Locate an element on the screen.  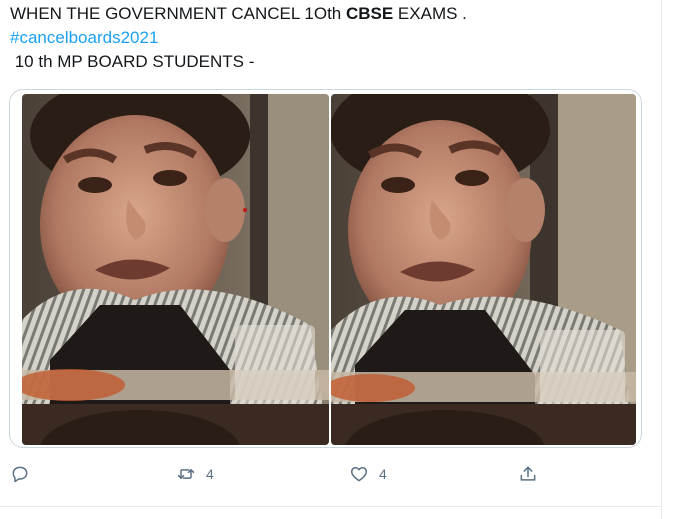
tweet-bold-word: CBSE is located at coordinates (369, 13).